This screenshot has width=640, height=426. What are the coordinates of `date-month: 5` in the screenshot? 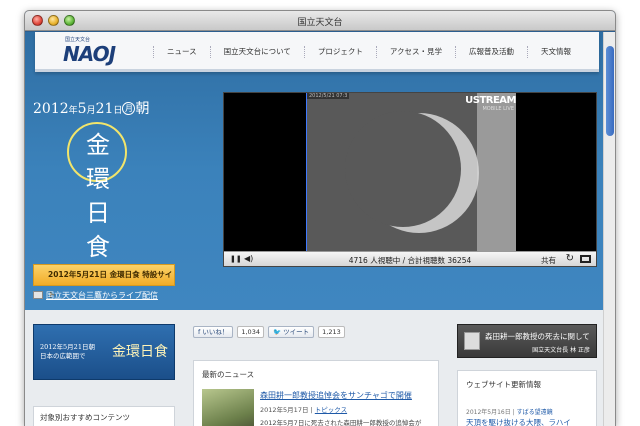 It's located at (82, 109).